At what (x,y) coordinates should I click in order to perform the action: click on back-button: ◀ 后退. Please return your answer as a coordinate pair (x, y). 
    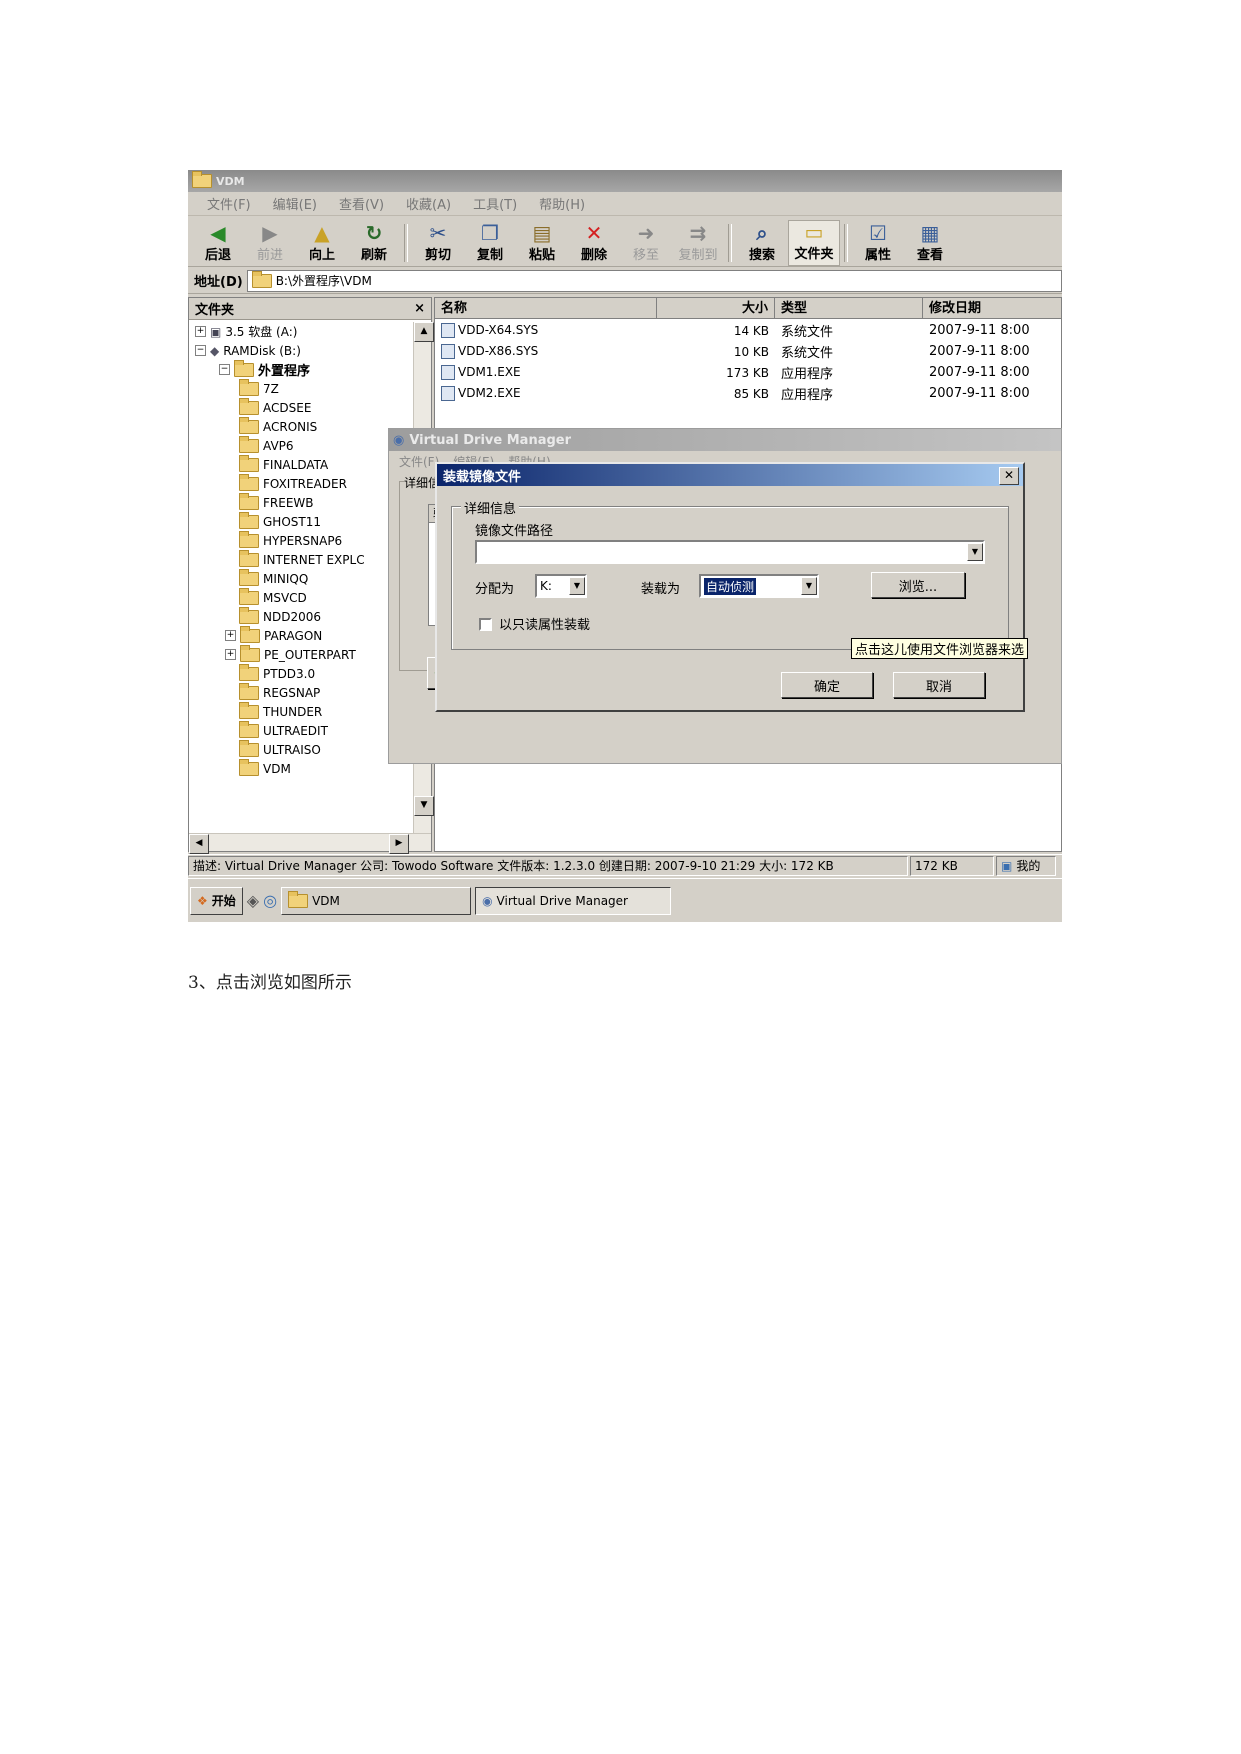
    Looking at the image, I should click on (218, 243).